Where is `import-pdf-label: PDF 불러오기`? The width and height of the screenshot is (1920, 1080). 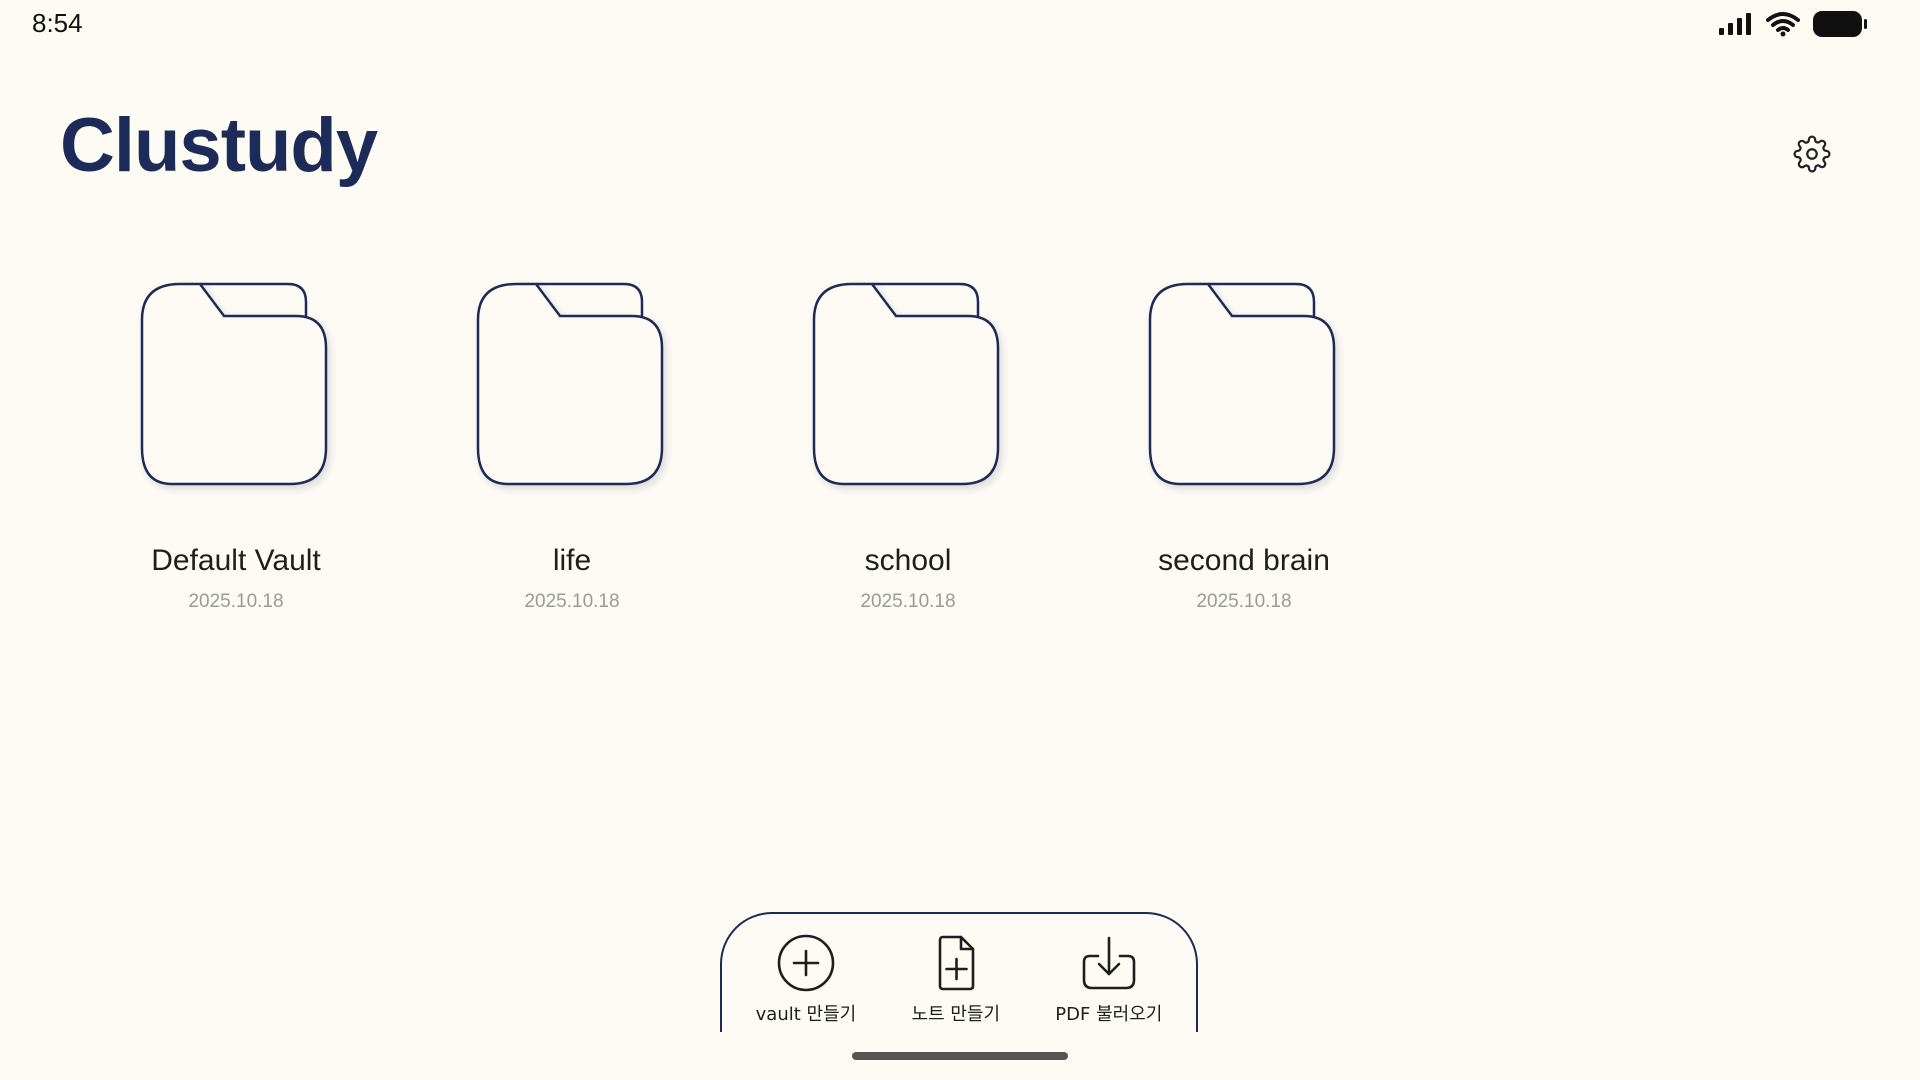
import-pdf-label: PDF 불러오기 is located at coordinates (1109, 1014).